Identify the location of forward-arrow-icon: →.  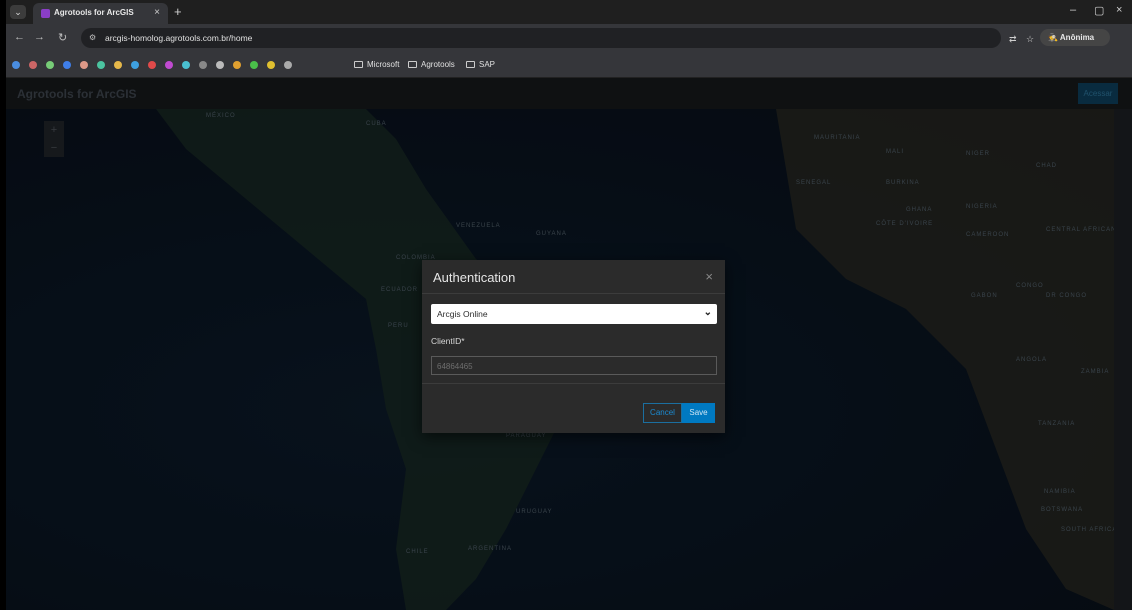
(39, 37).